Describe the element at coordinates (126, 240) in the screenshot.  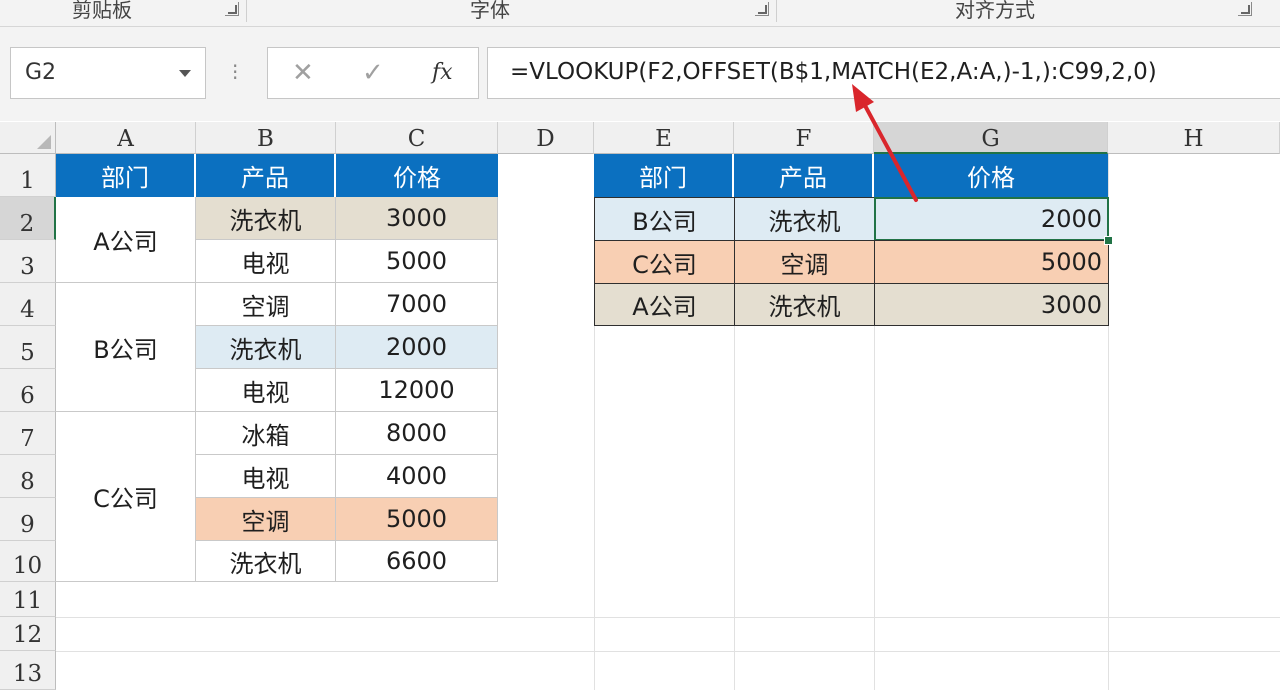
I see `table1-dept-a: A公司` at that location.